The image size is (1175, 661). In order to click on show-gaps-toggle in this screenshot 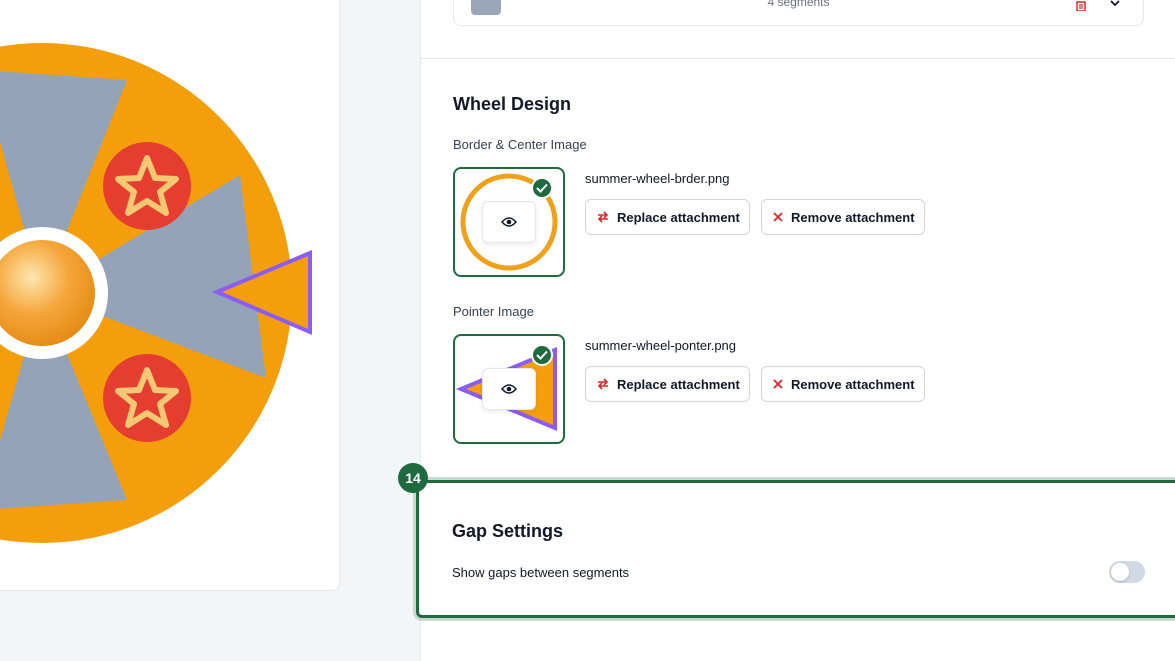, I will do `click(1127, 572)`.